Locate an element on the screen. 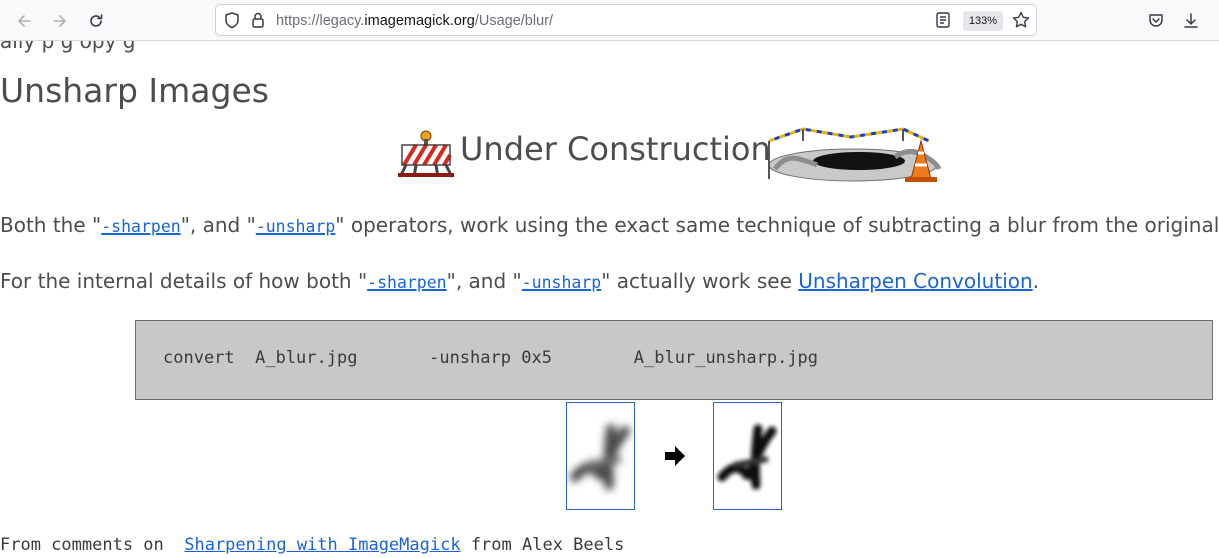 Image resolution: width=1219 pixels, height=558 pixels. lock-icon is located at coordinates (258, 20).